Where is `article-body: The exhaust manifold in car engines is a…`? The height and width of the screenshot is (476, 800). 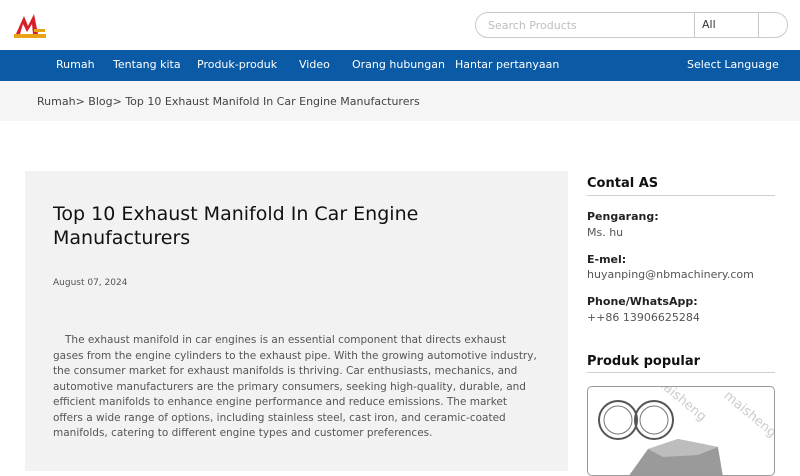 article-body: The exhaust manifold in car engines is a… is located at coordinates (295, 386).